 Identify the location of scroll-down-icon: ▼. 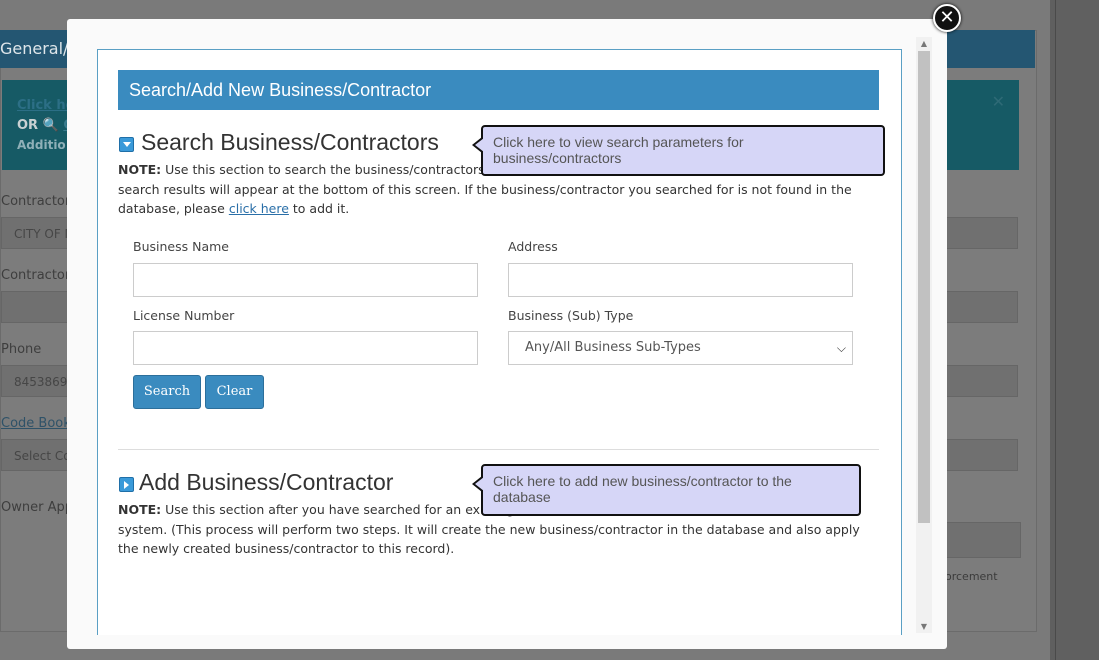
(924, 626).